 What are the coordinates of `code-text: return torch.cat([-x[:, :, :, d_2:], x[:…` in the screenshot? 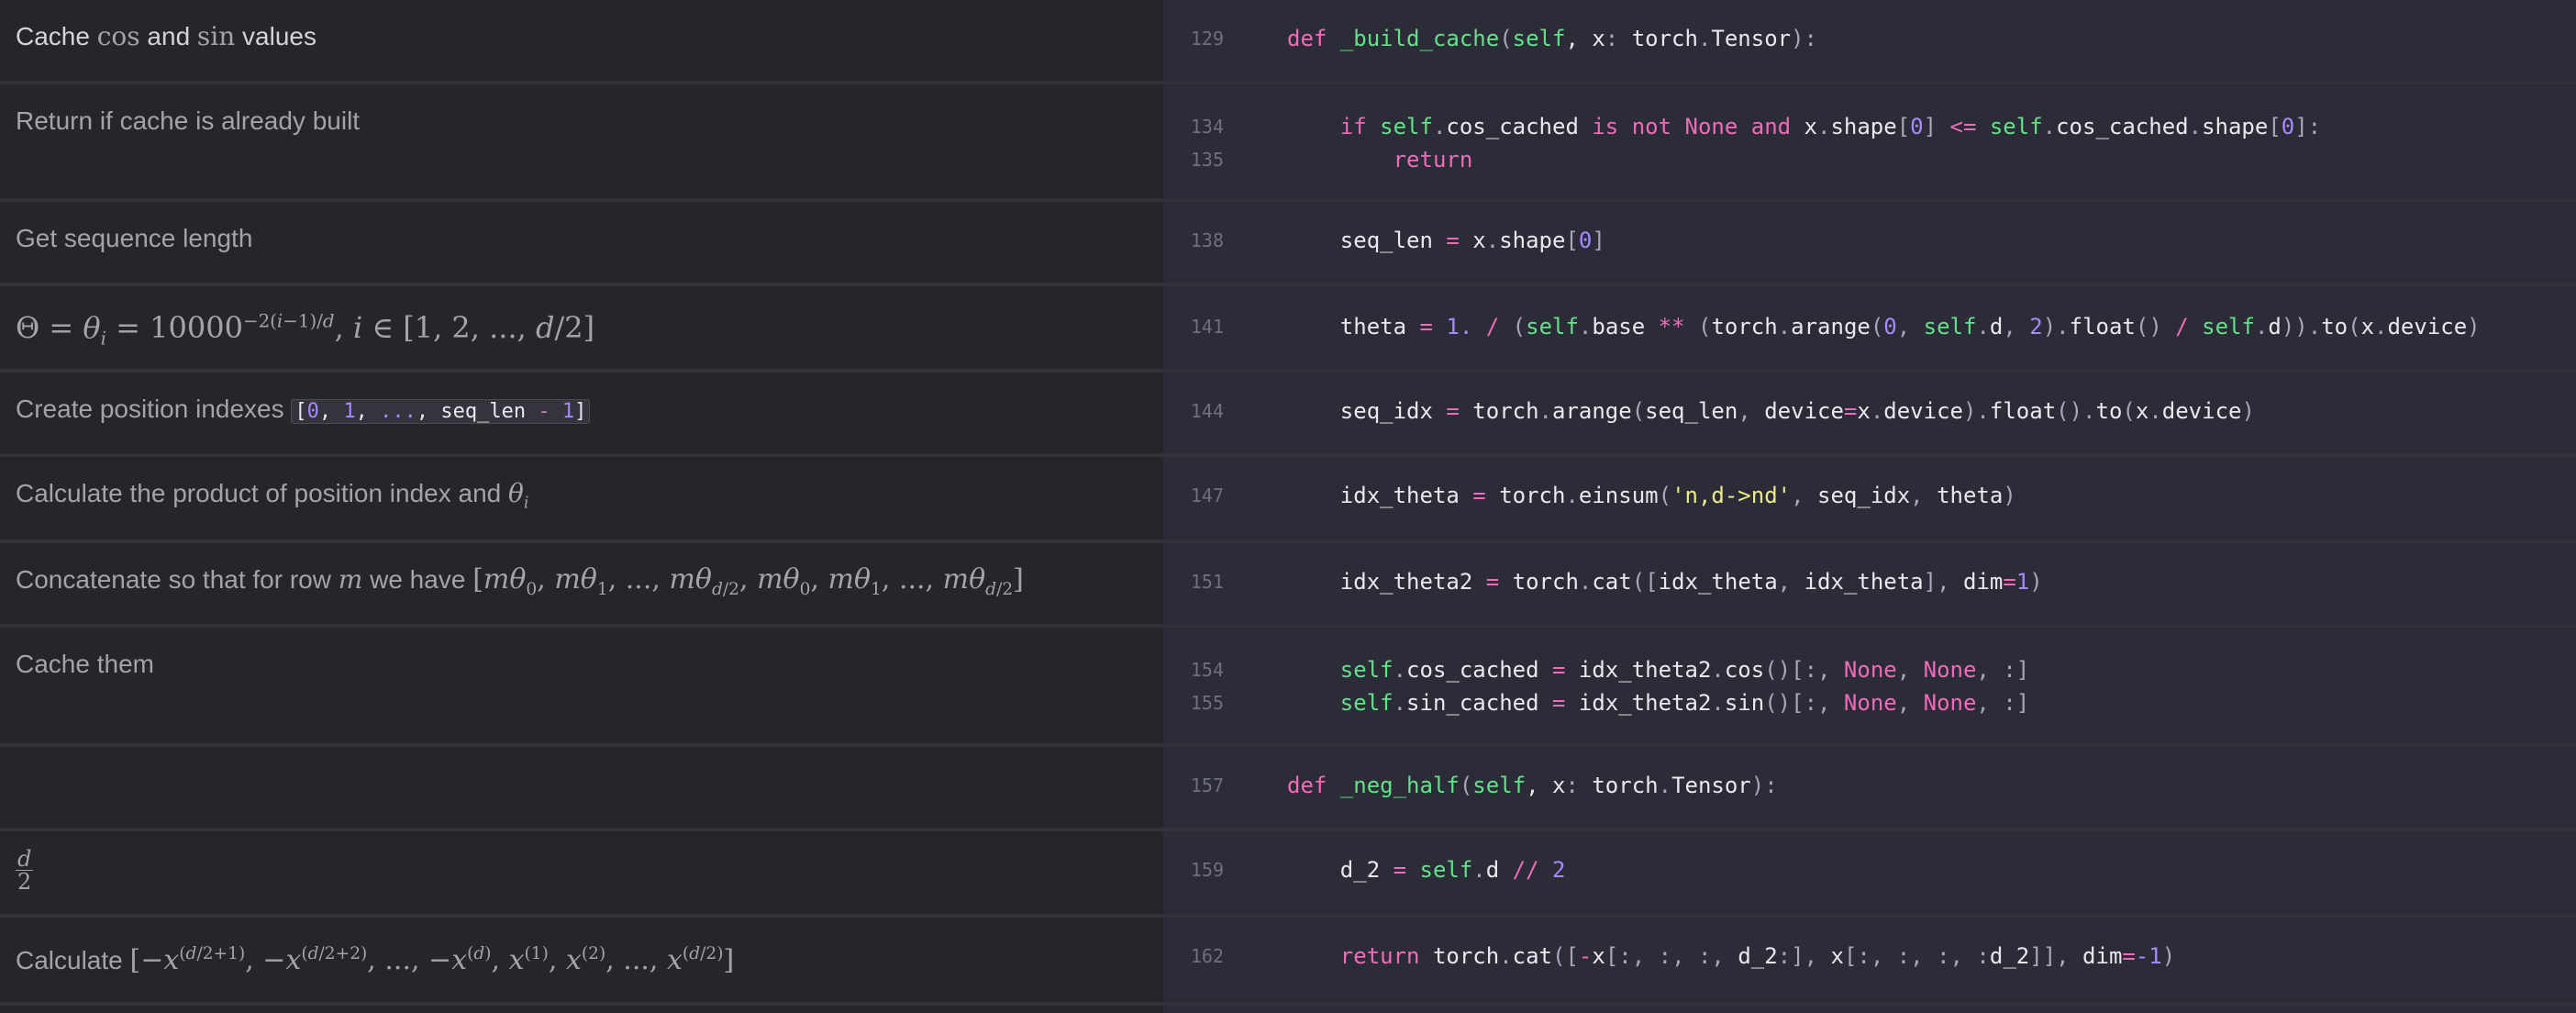 It's located at (1731, 956).